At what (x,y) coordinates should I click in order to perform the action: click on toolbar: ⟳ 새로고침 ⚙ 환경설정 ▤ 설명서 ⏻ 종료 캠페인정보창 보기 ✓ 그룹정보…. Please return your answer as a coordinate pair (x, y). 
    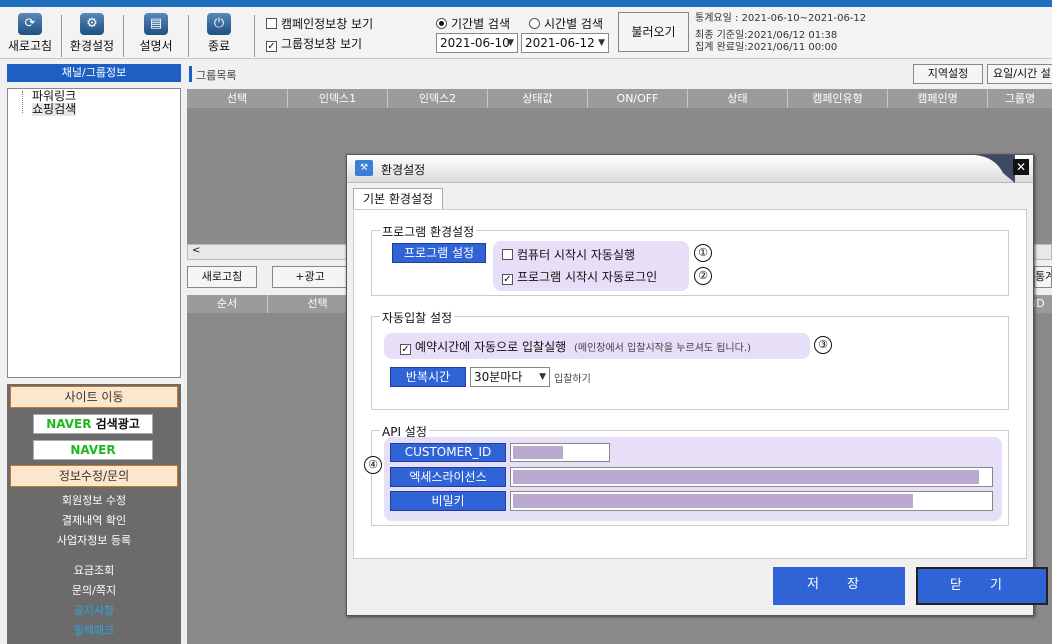
    Looking at the image, I should click on (526, 33).